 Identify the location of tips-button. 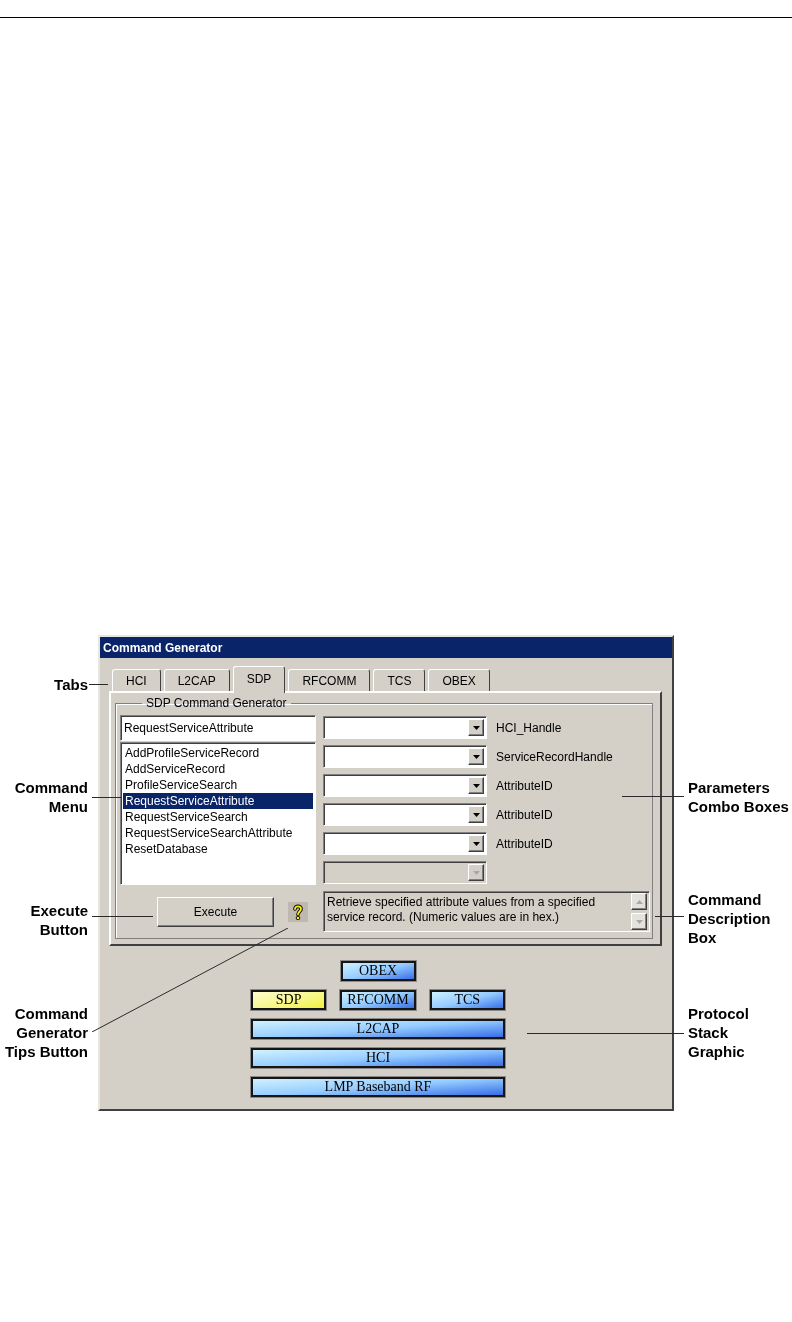
(298, 911).